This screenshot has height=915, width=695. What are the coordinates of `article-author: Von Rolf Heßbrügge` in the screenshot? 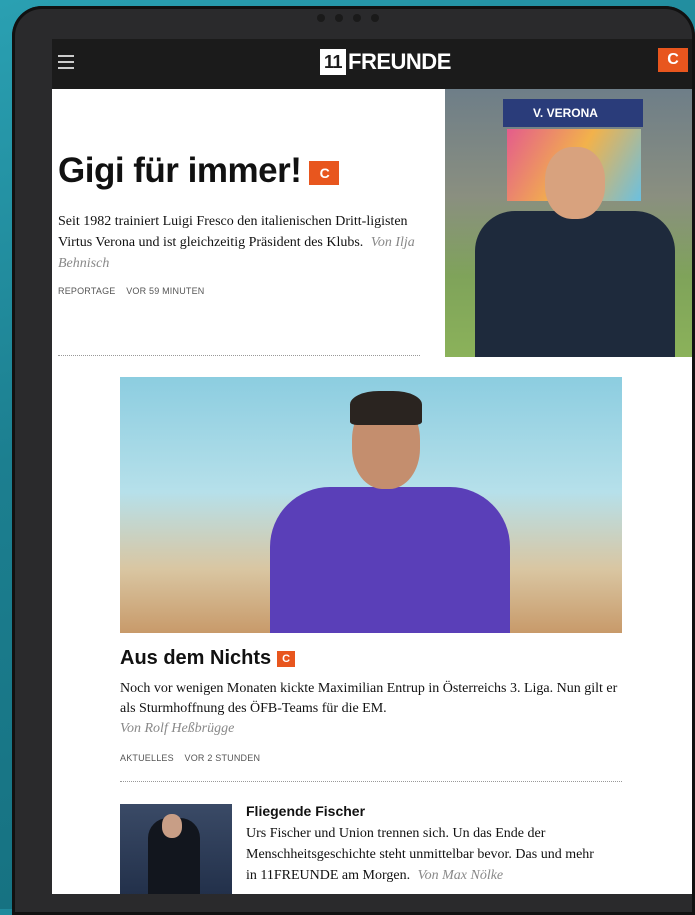 It's located at (177, 728).